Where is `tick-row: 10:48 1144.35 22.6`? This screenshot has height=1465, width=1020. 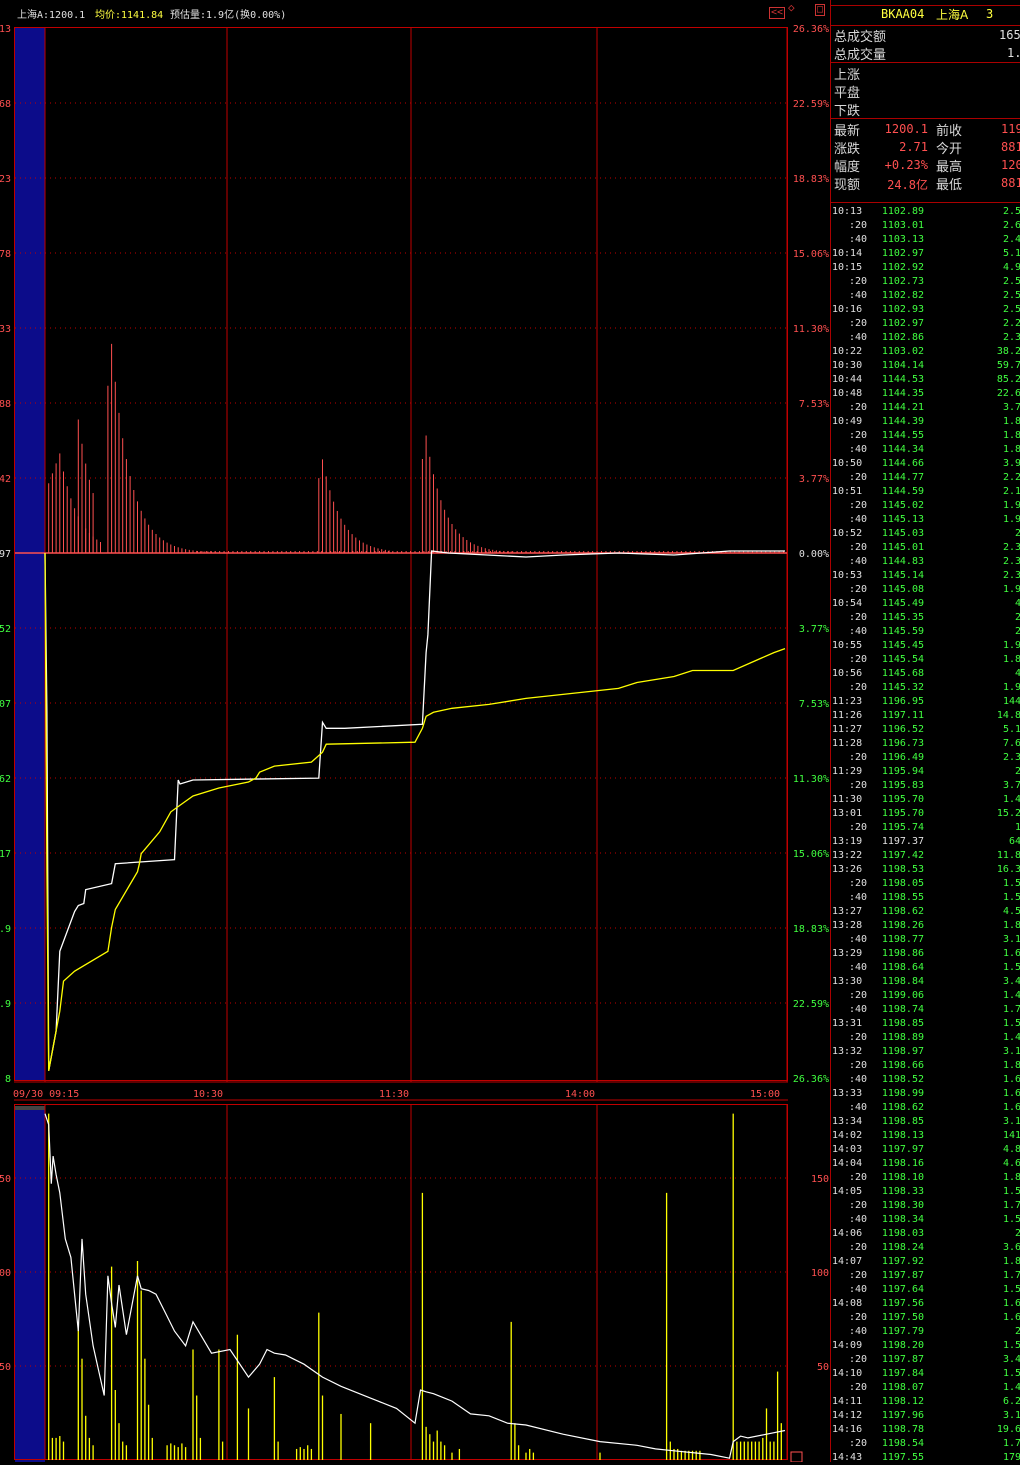 tick-row: 10:48 1144.35 22.6 is located at coordinates (925, 394).